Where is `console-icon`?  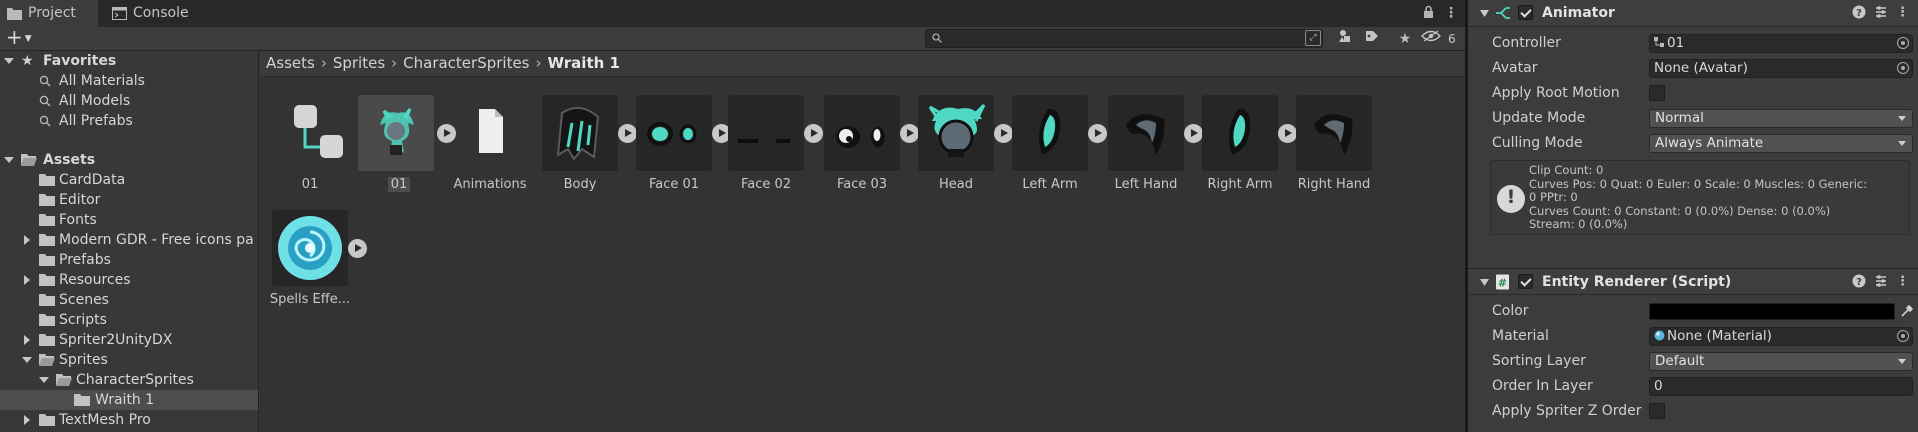 console-icon is located at coordinates (119, 13).